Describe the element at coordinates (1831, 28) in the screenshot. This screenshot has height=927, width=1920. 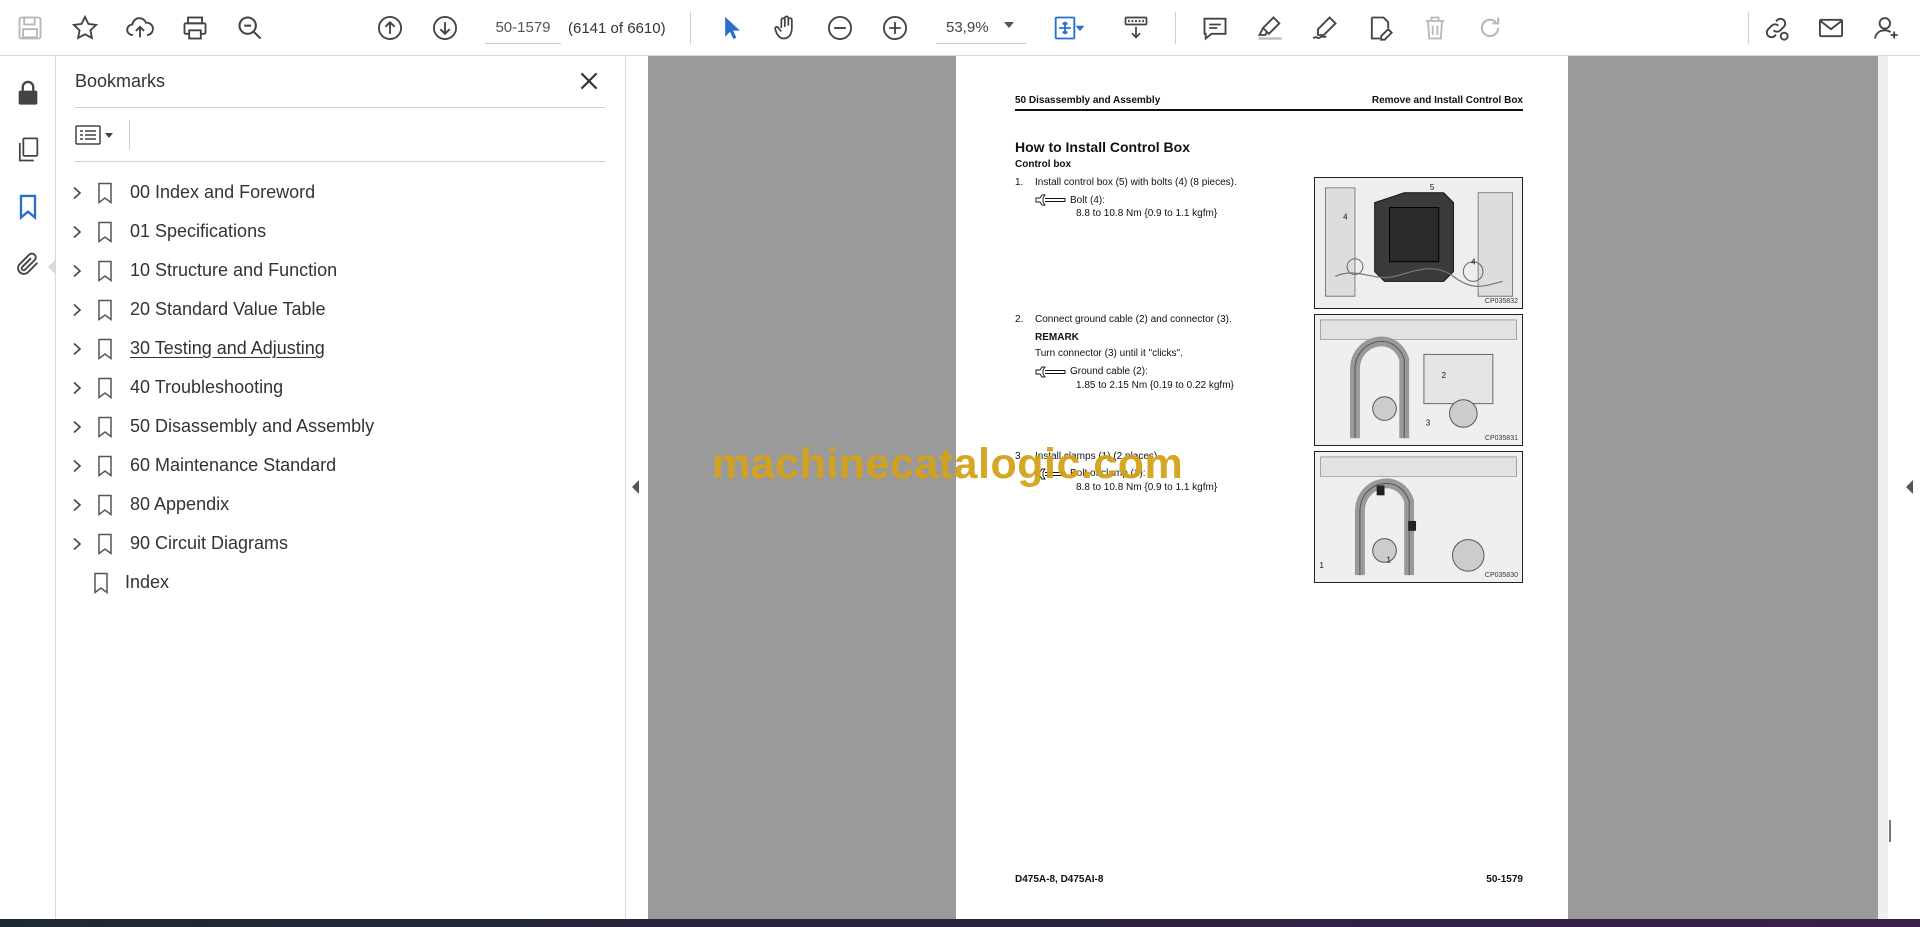
I see `mail-icon` at that location.